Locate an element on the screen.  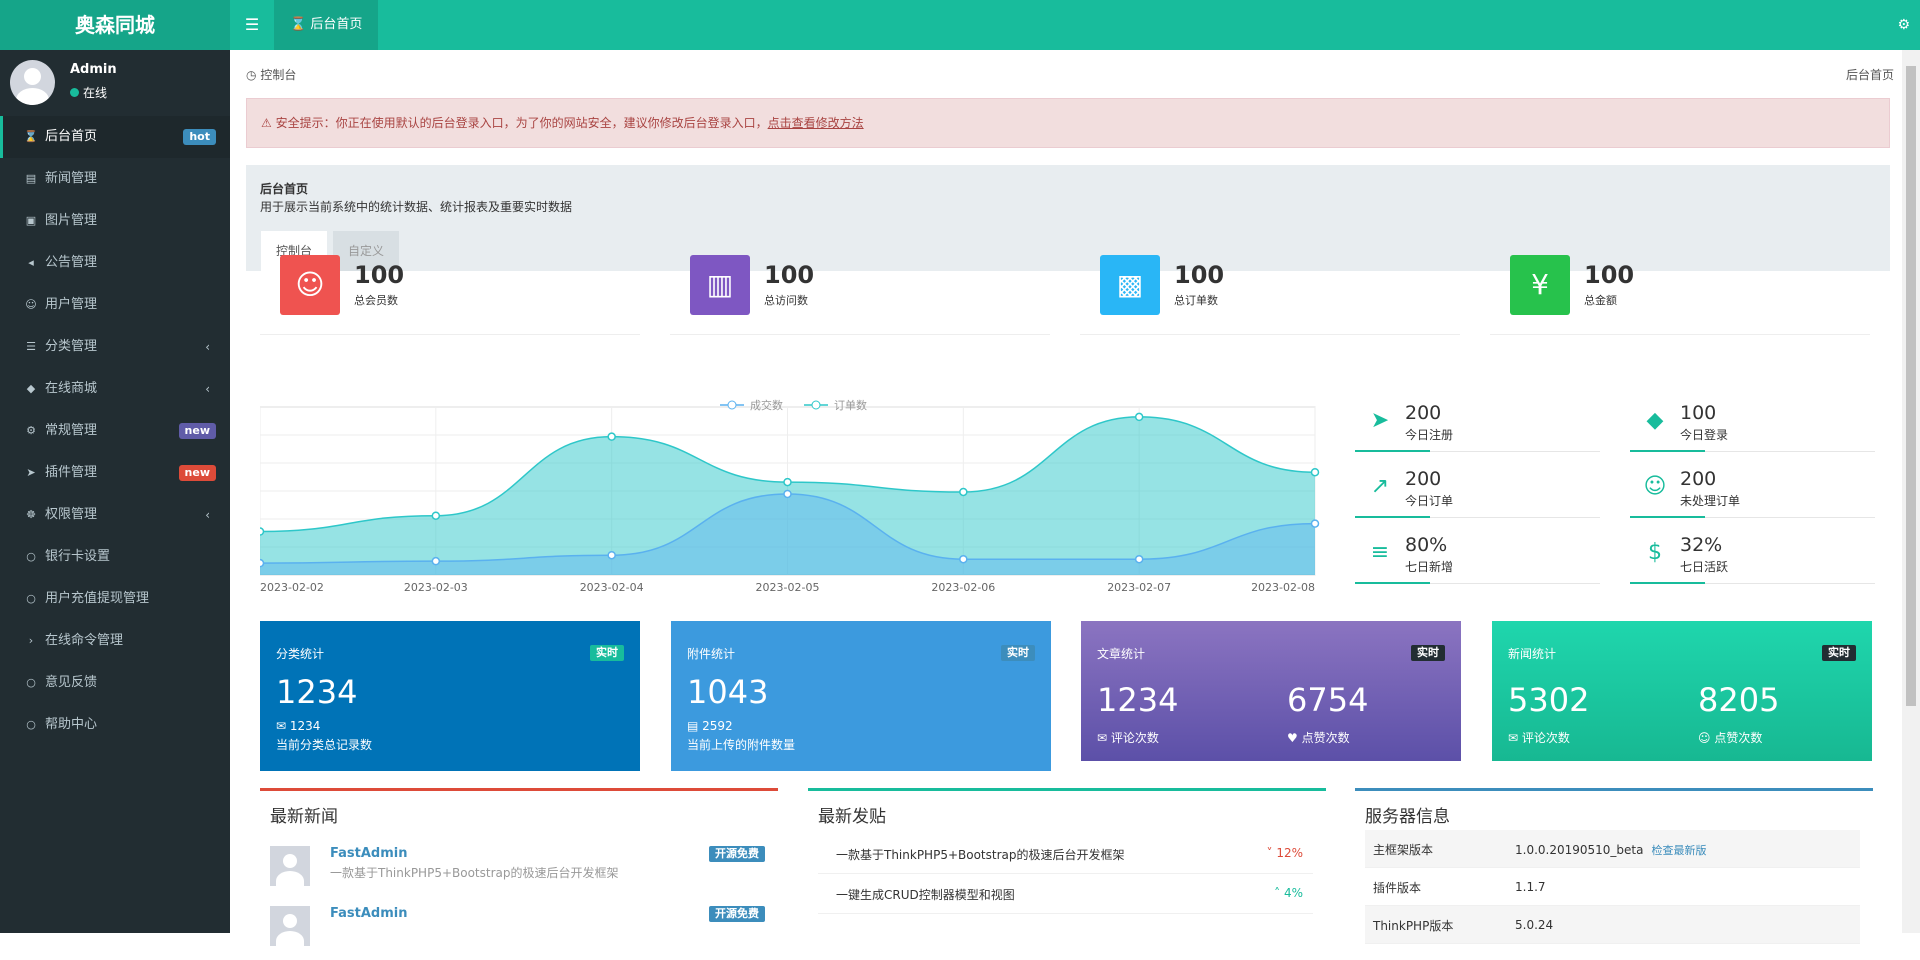
server-info-value-text: 5.0.24 is located at coordinates (1534, 925).